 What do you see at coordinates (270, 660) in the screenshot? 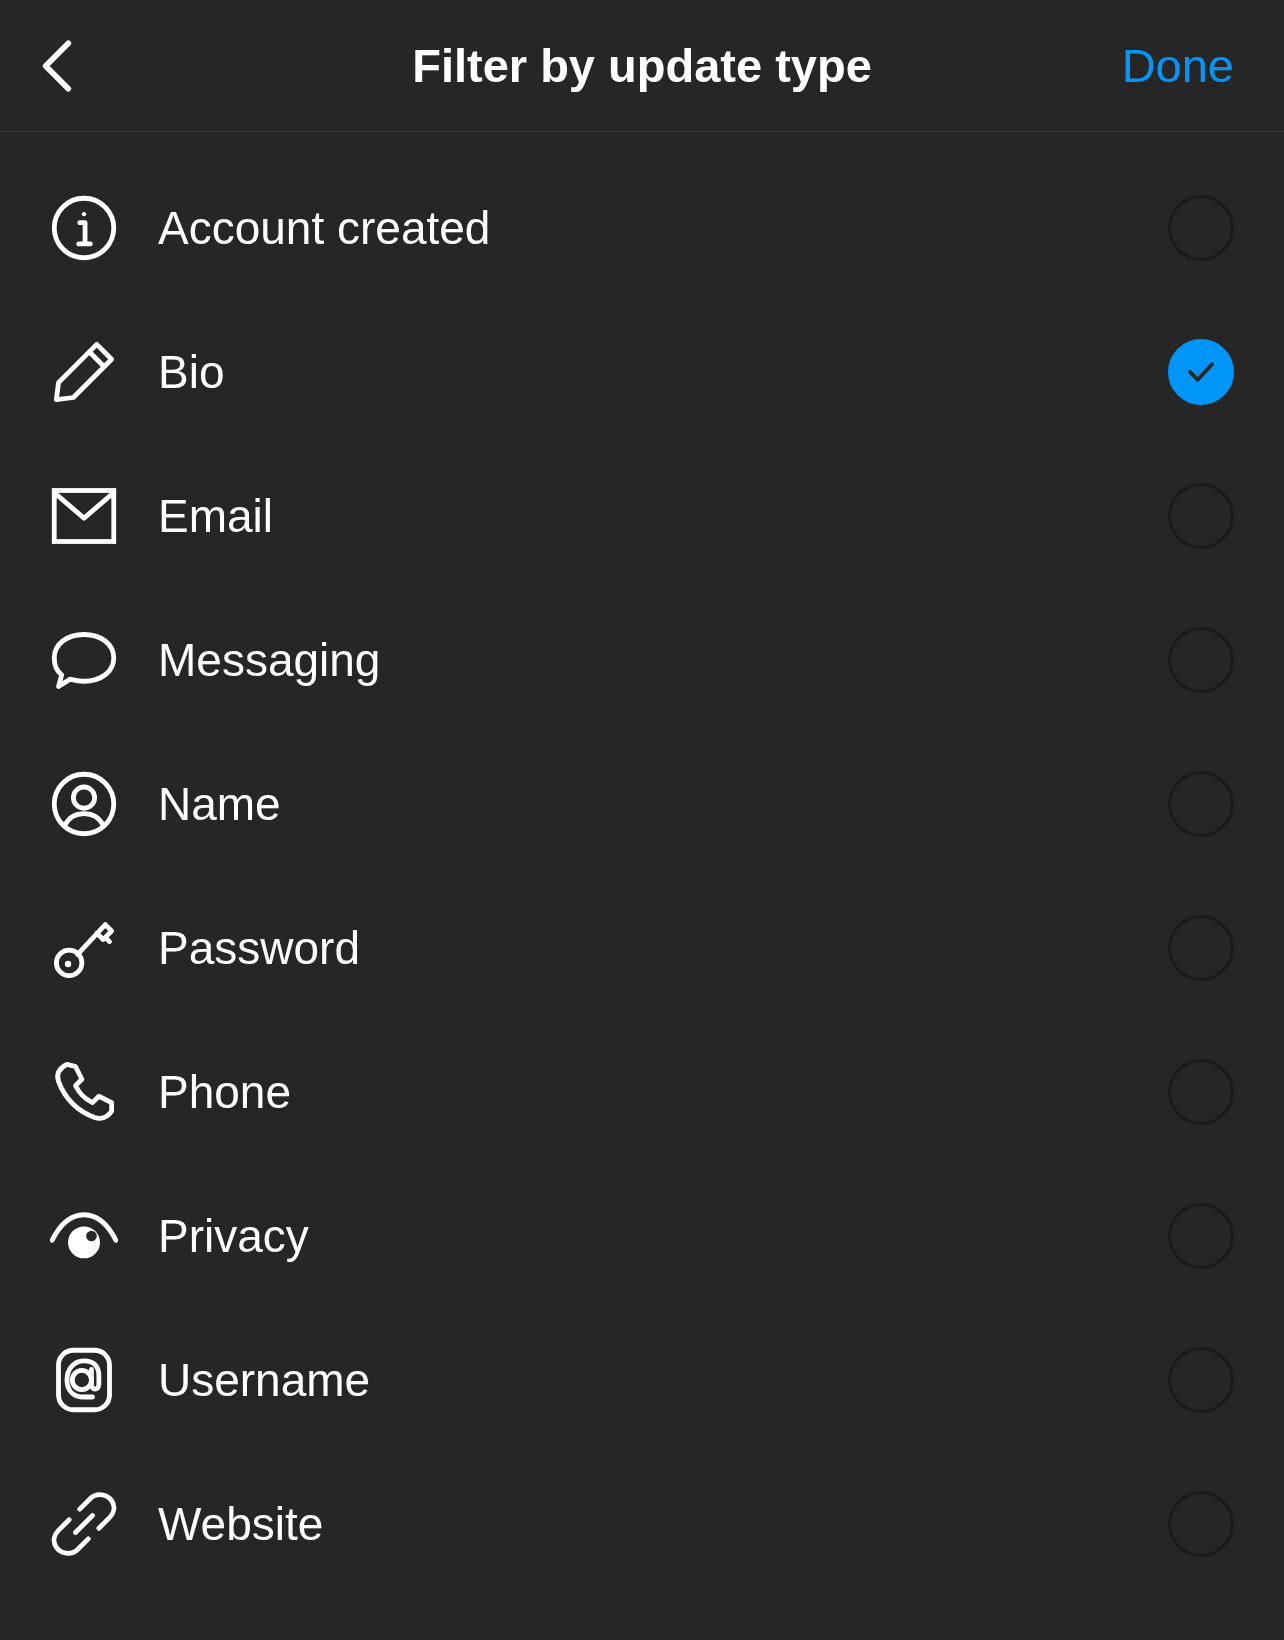
I see `option-label: Messaging` at bounding box center [270, 660].